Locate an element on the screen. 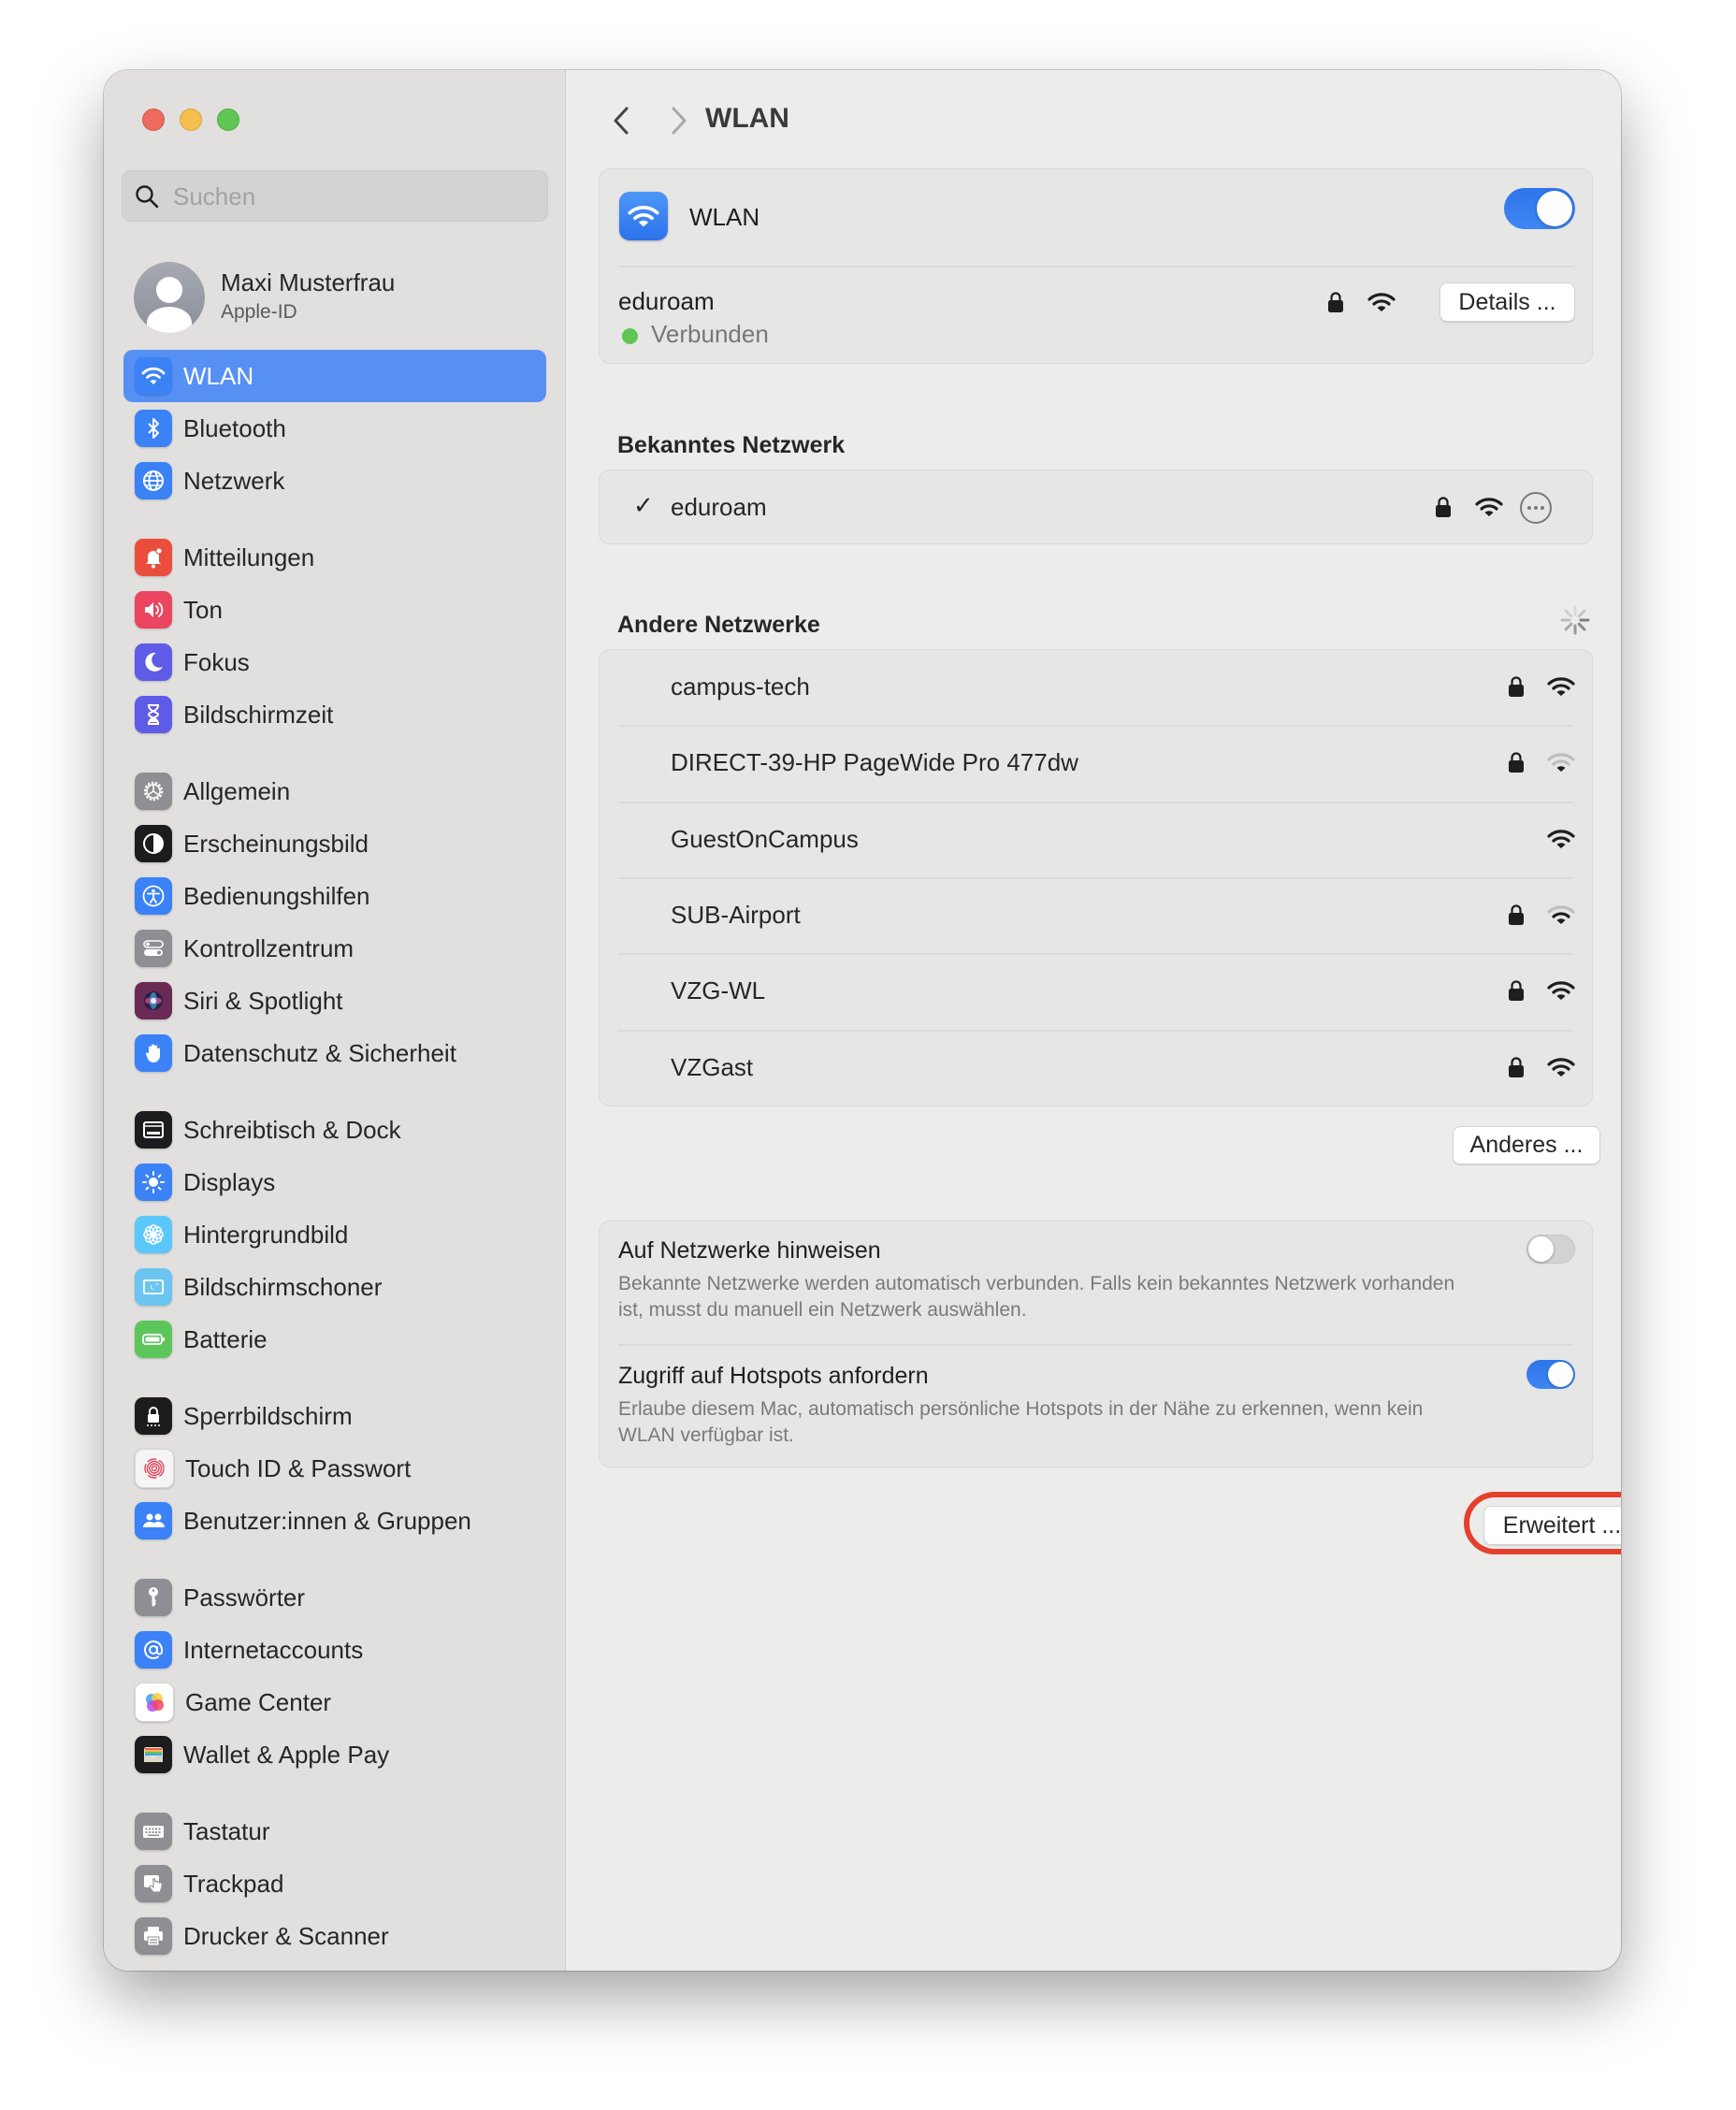 The width and height of the screenshot is (1736, 2110). sidebar-item-label: Batterie is located at coordinates (225, 1338).